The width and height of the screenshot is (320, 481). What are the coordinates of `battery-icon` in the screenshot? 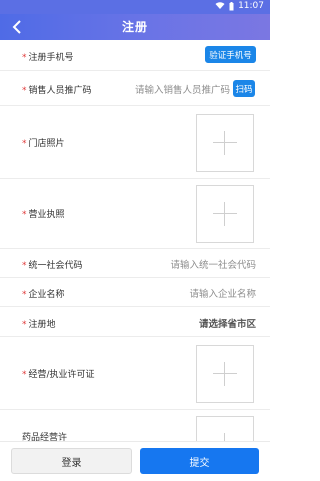 It's located at (231, 5).